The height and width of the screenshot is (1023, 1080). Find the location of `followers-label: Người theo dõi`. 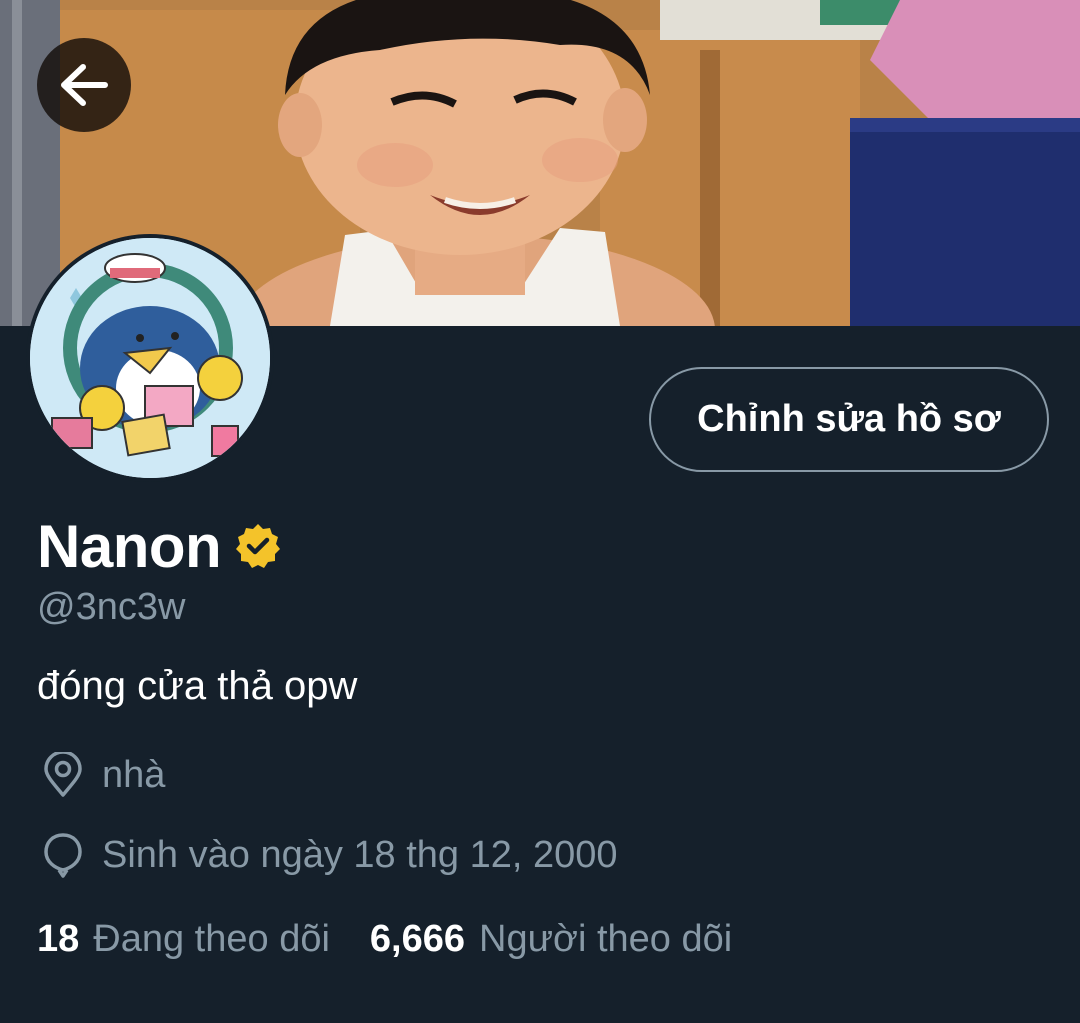

followers-label: Người theo dõi is located at coordinates (606, 939).